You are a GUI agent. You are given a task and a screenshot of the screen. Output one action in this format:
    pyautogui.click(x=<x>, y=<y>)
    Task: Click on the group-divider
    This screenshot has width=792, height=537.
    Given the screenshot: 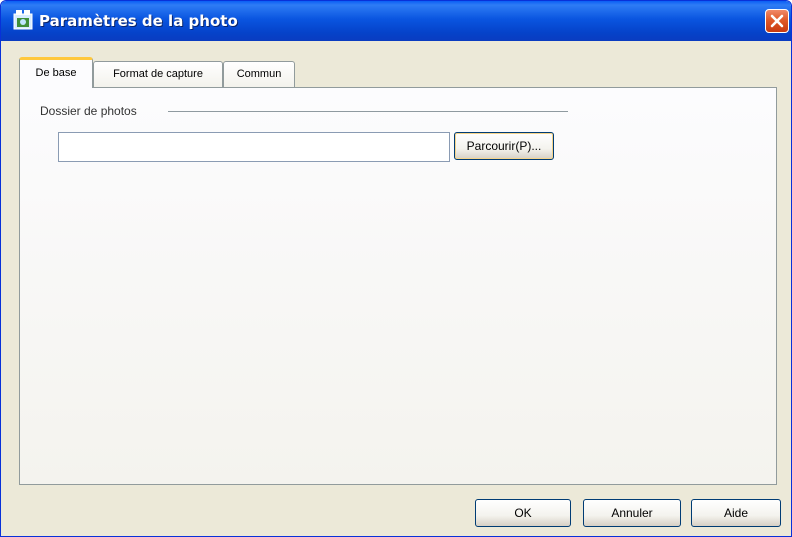 What is the action you would take?
    pyautogui.click(x=368, y=111)
    